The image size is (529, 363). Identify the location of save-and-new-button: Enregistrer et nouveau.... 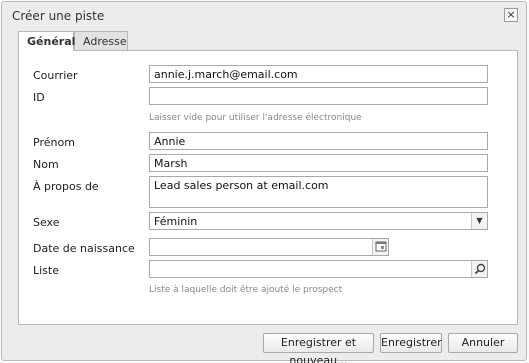
(318, 348).